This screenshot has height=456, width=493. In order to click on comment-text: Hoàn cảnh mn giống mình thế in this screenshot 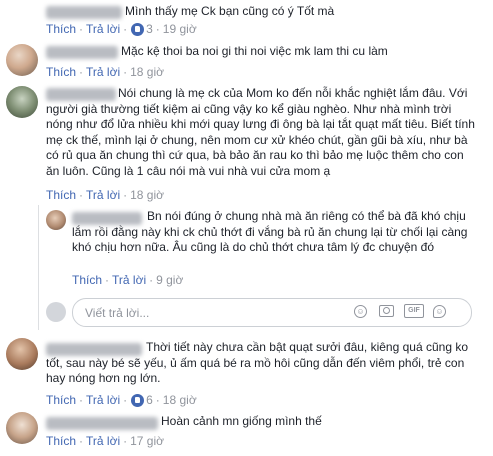, I will do `click(241, 421)`.